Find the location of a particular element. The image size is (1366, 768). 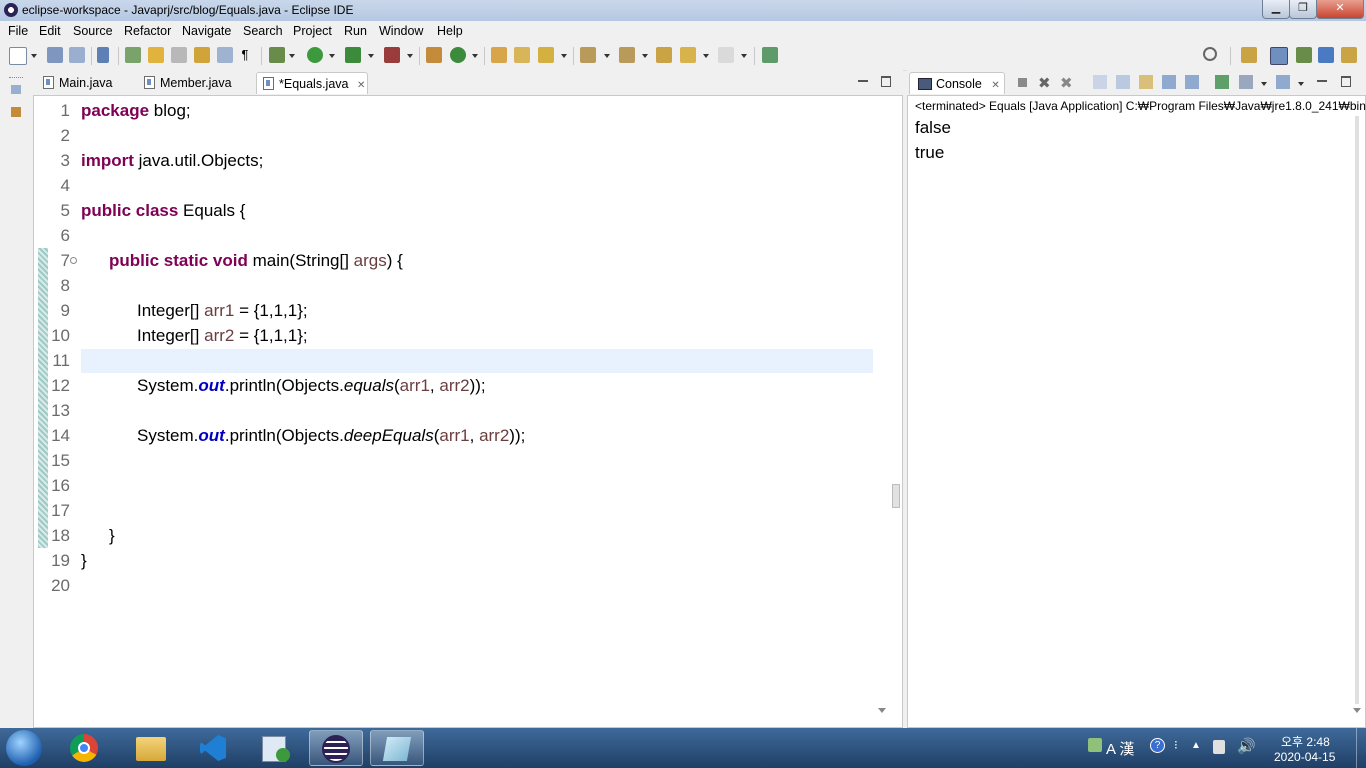

ime-tool-icon is located at coordinates (1095, 745).